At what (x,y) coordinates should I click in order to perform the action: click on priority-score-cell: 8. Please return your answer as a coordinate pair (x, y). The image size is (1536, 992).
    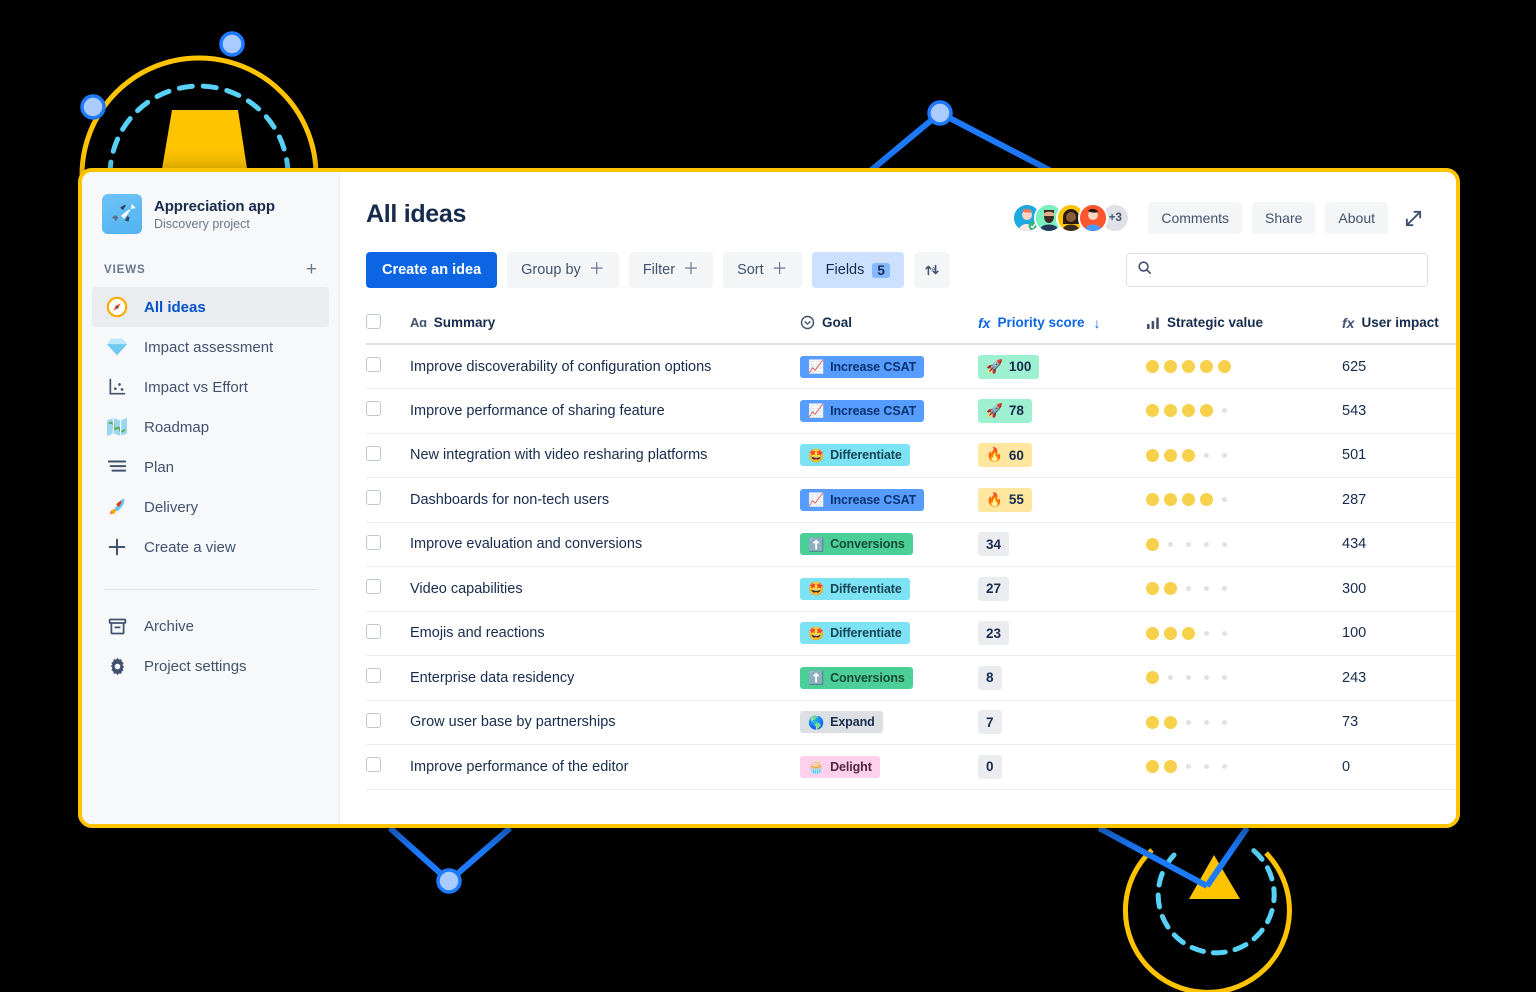
    Looking at the image, I should click on (1062, 678).